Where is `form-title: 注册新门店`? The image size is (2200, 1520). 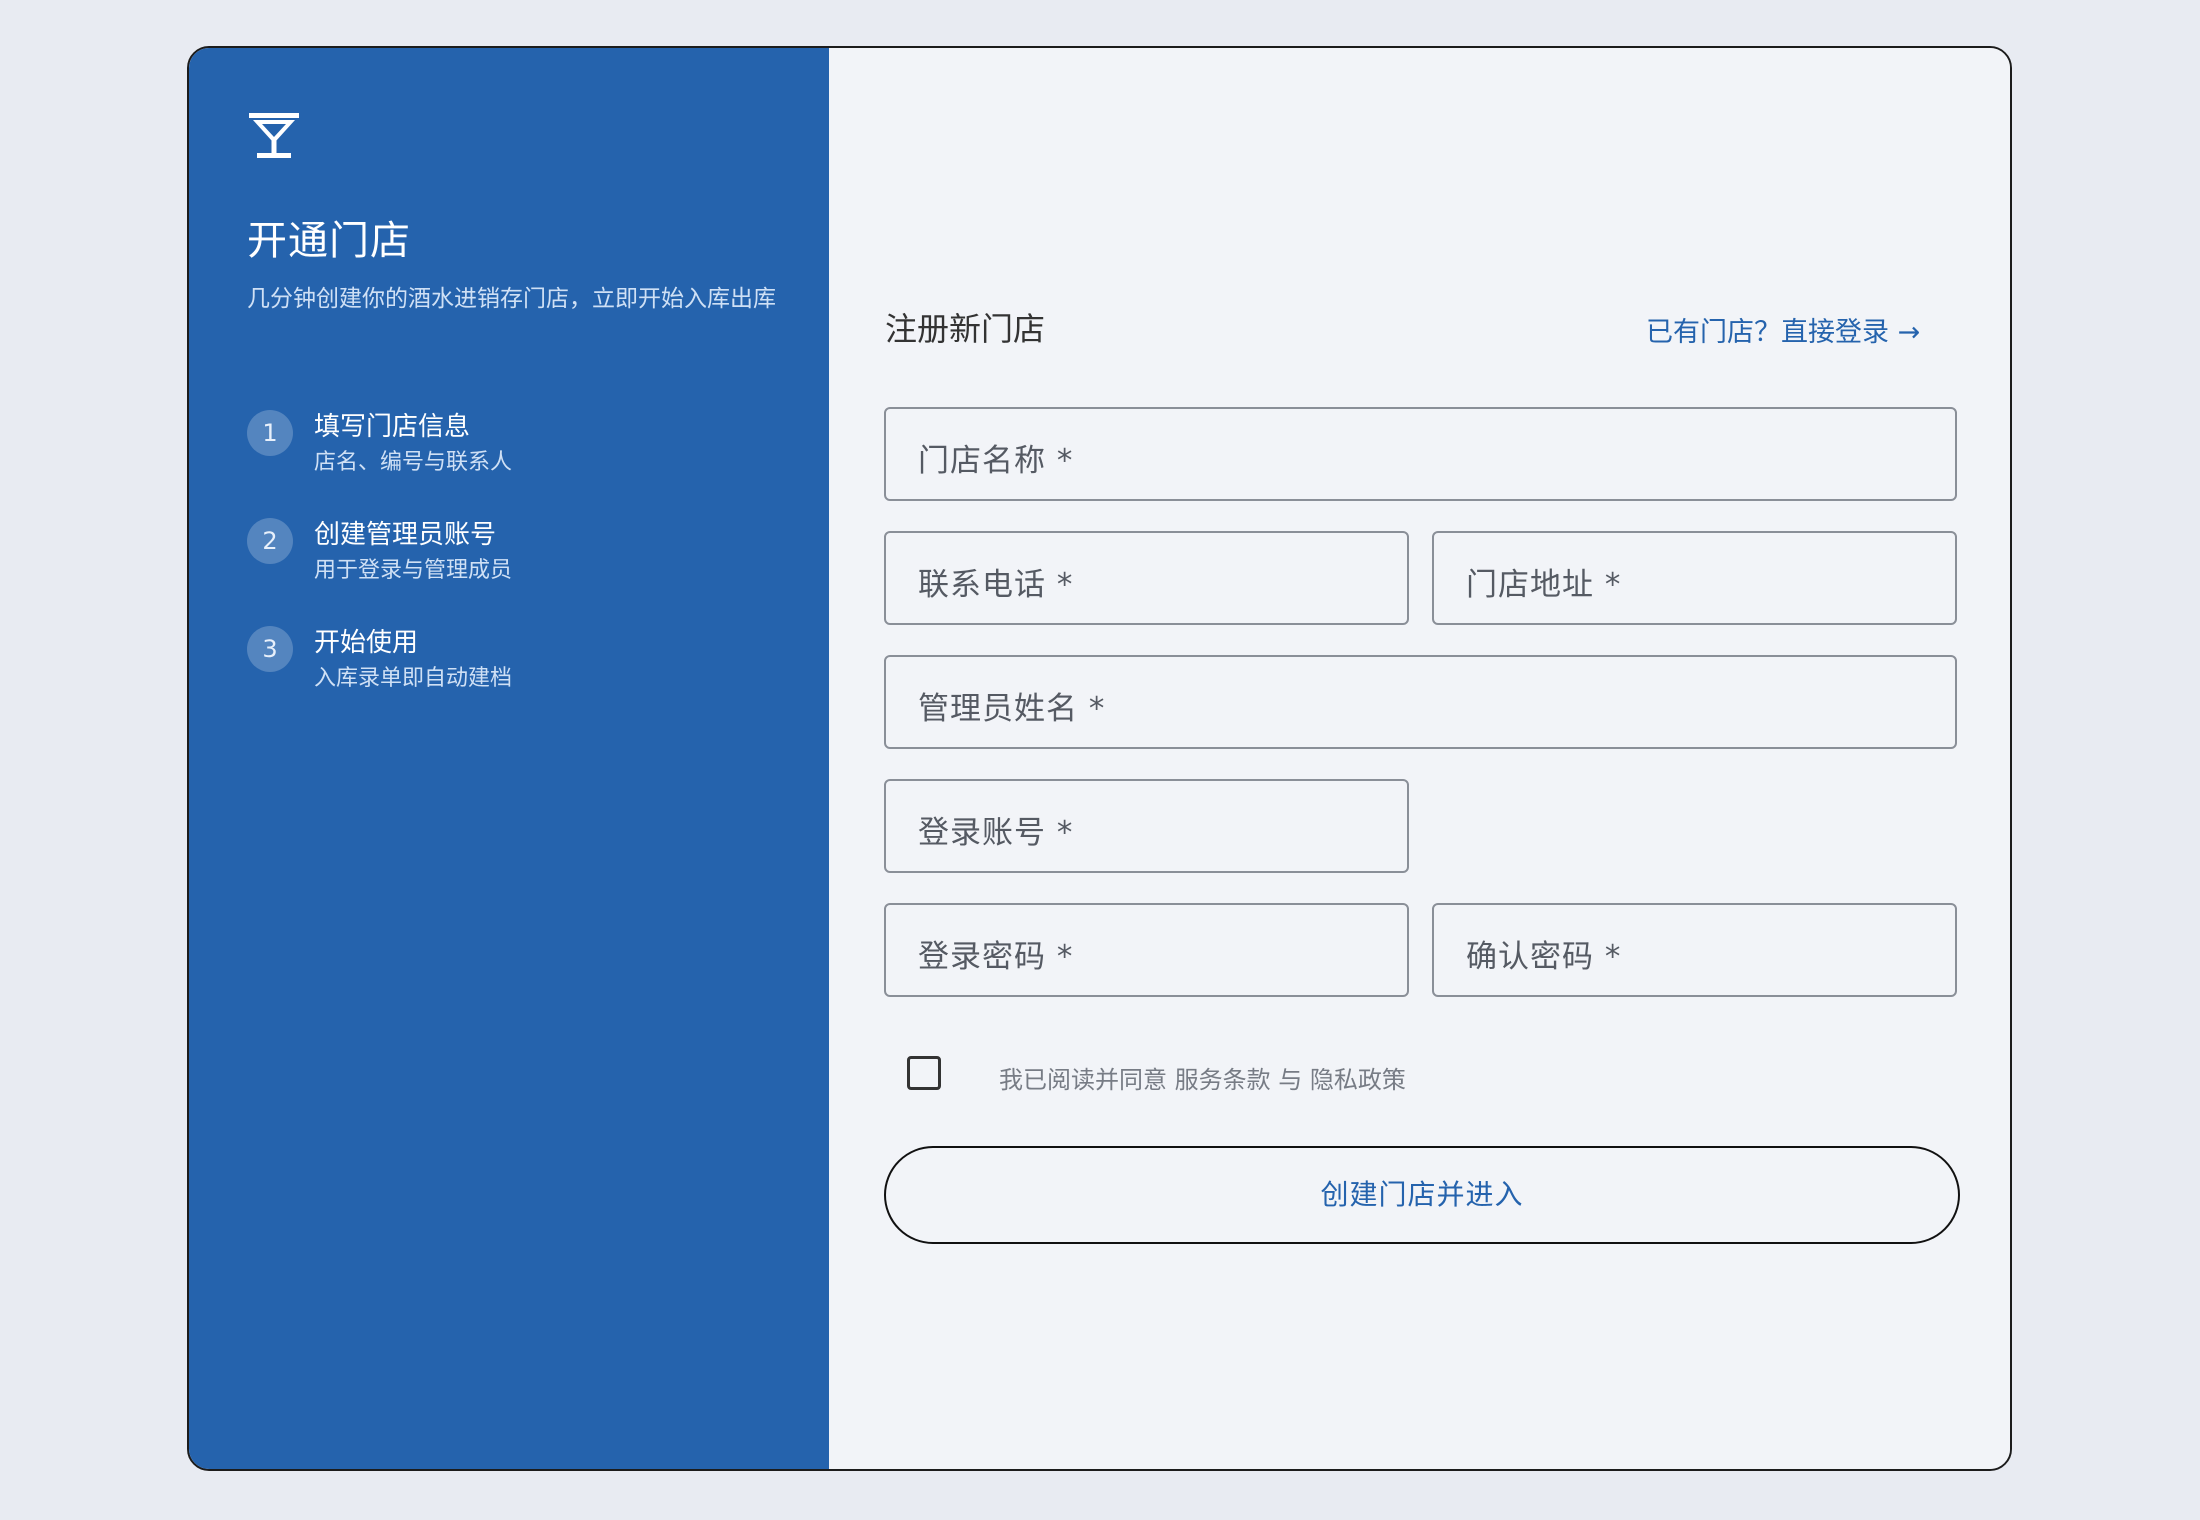 form-title: 注册新门店 is located at coordinates (965, 329).